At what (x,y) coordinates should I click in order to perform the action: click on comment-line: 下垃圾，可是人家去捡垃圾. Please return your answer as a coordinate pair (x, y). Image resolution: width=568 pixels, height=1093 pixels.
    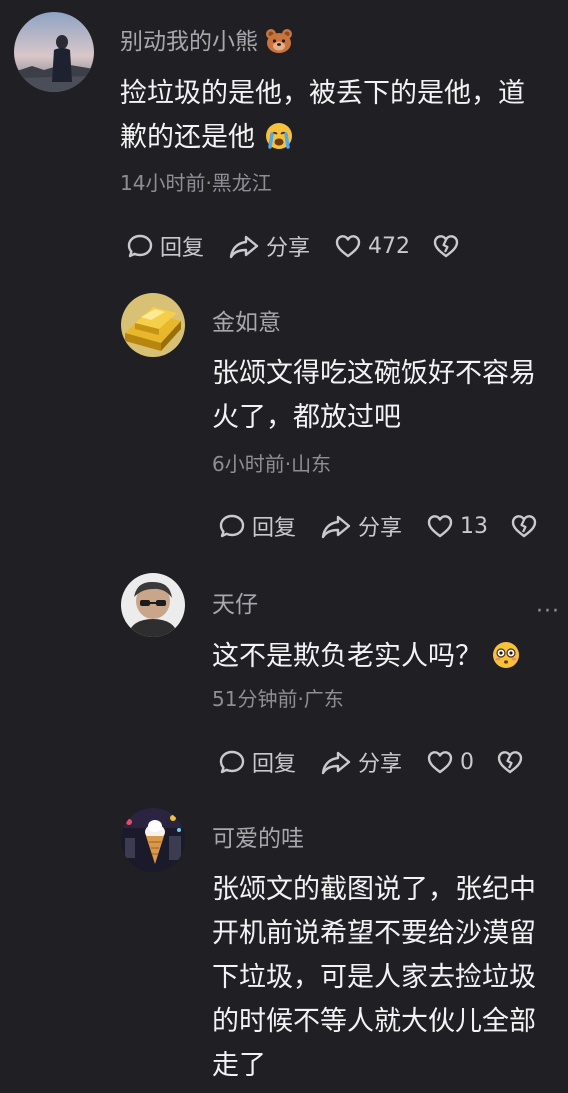
    Looking at the image, I should click on (374, 977).